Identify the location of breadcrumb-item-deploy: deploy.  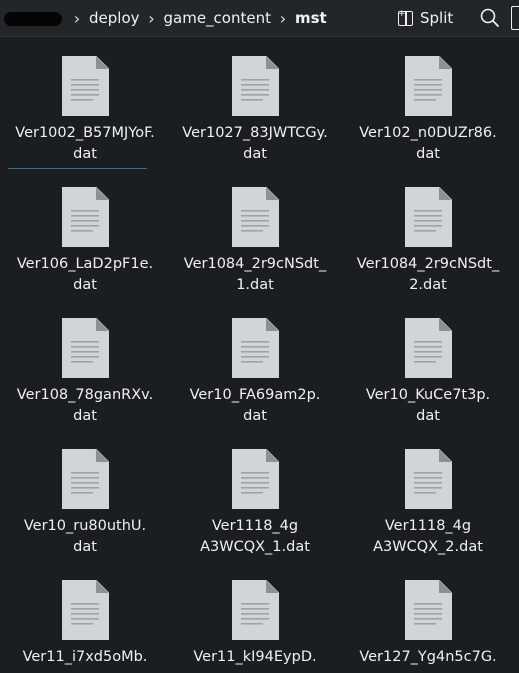
(114, 18).